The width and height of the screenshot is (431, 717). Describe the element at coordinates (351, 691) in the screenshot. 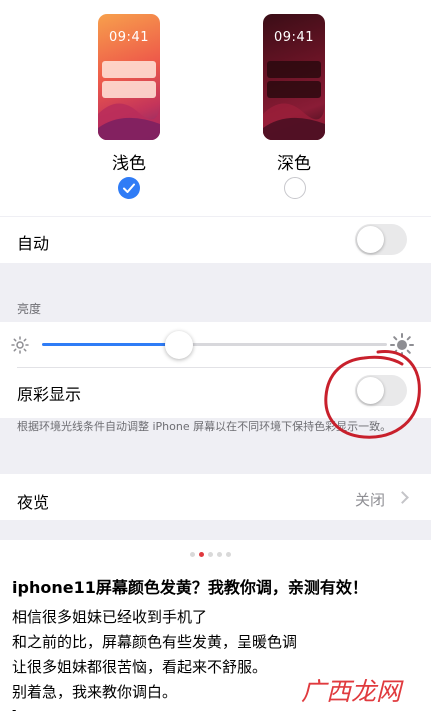

I see `watermark-logo: 广西龙网` at that location.